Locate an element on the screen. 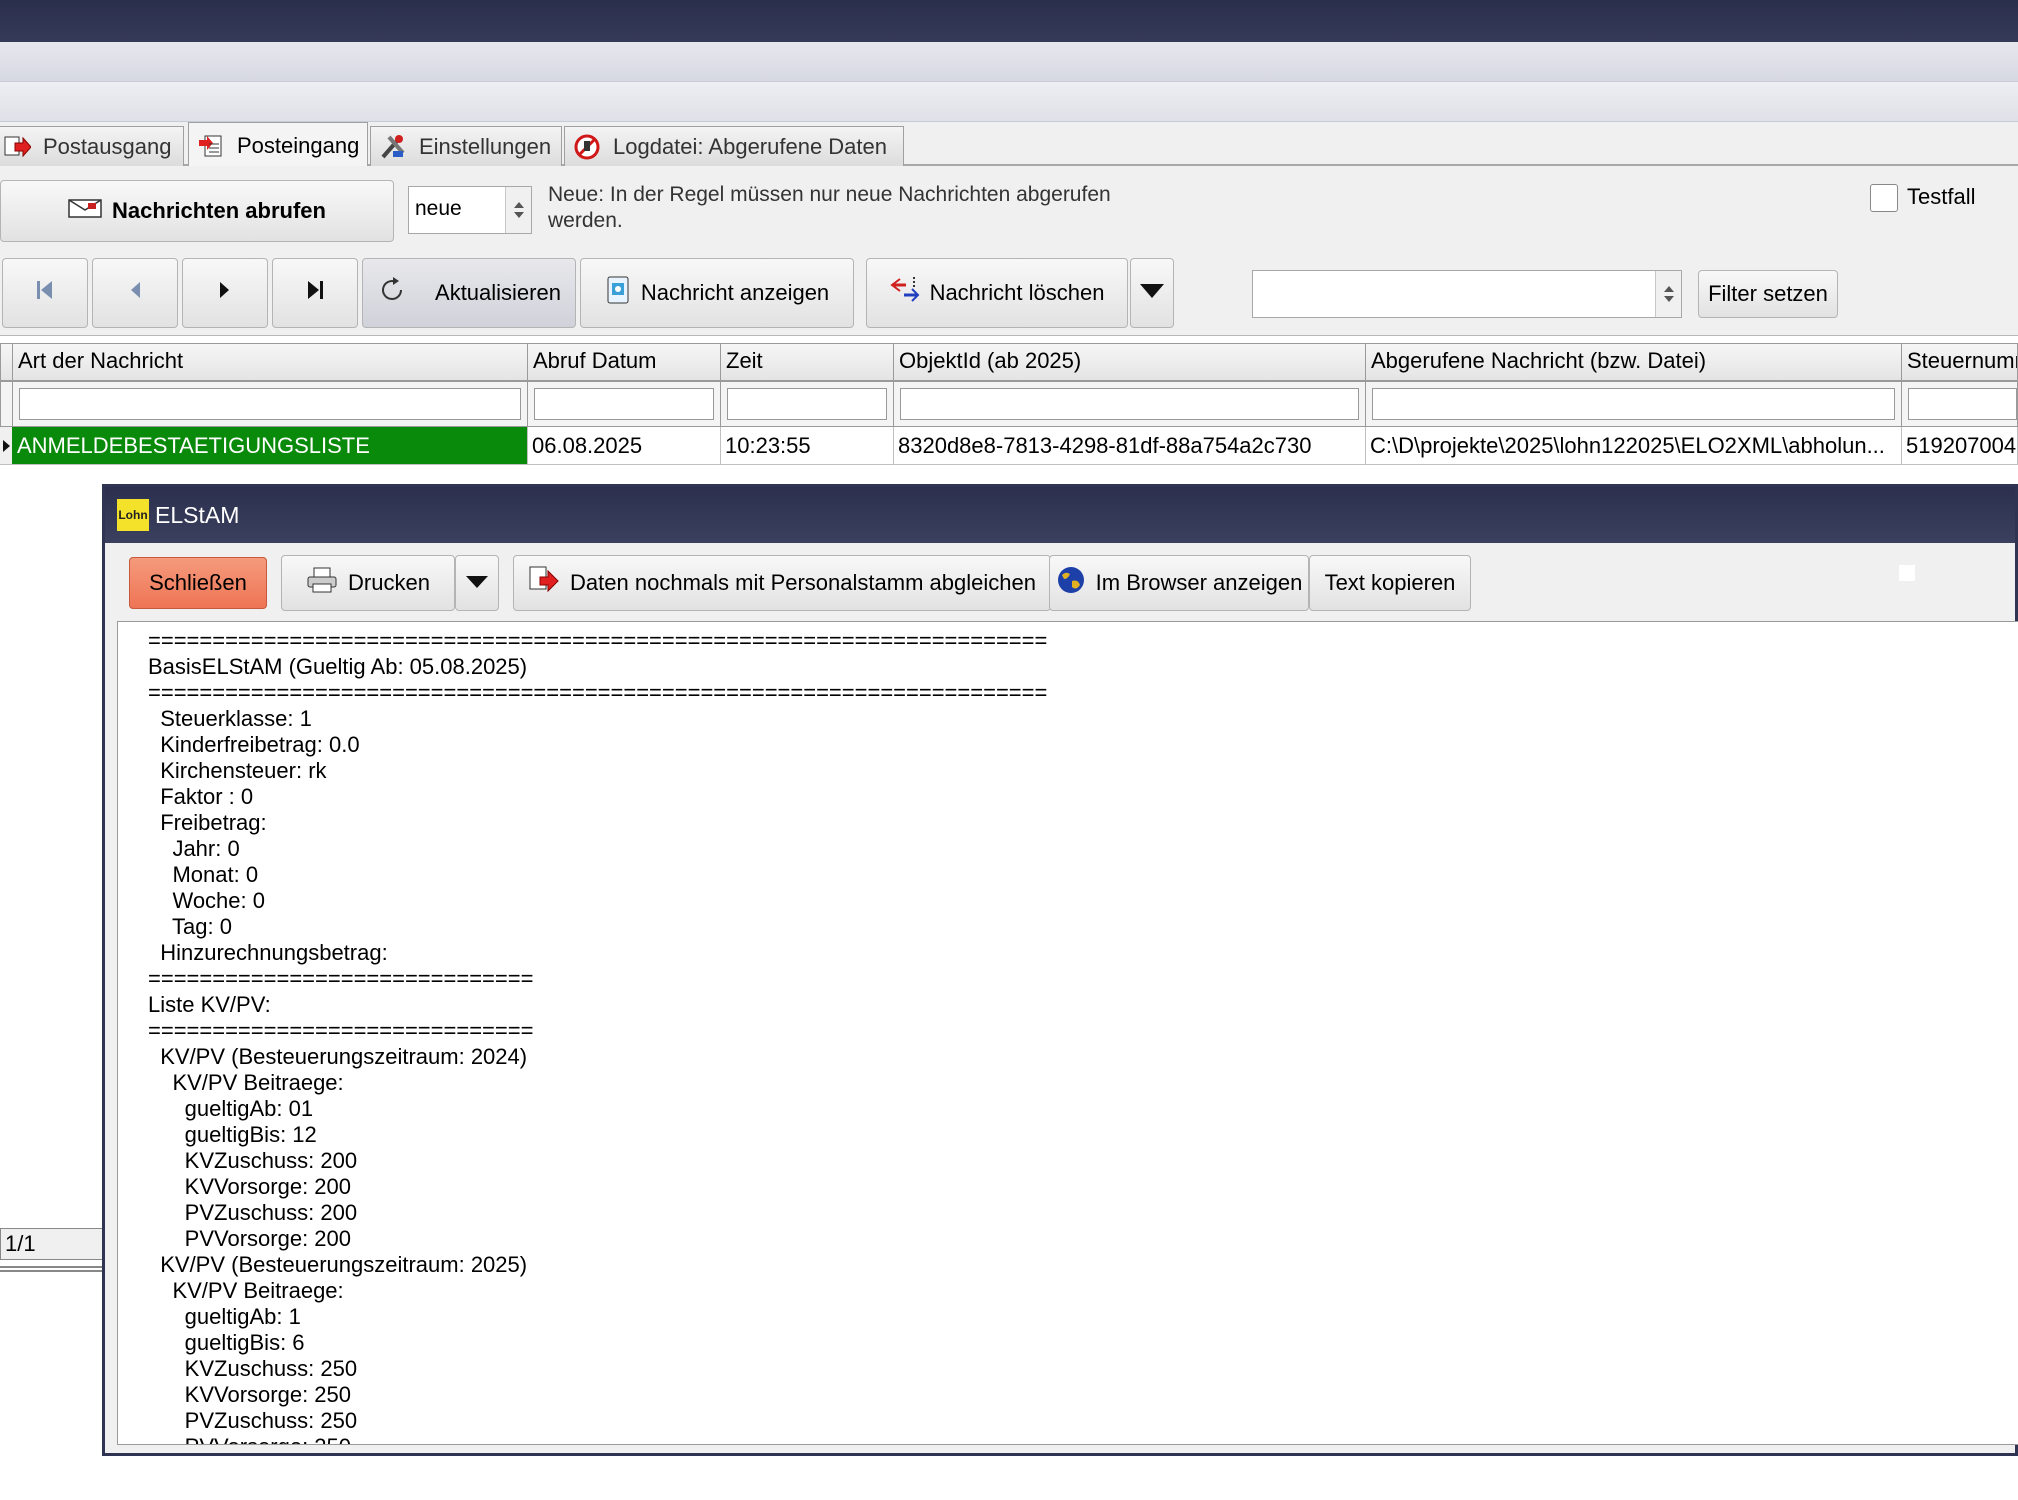 The width and height of the screenshot is (2018, 1500). next-record-button is located at coordinates (225, 293).